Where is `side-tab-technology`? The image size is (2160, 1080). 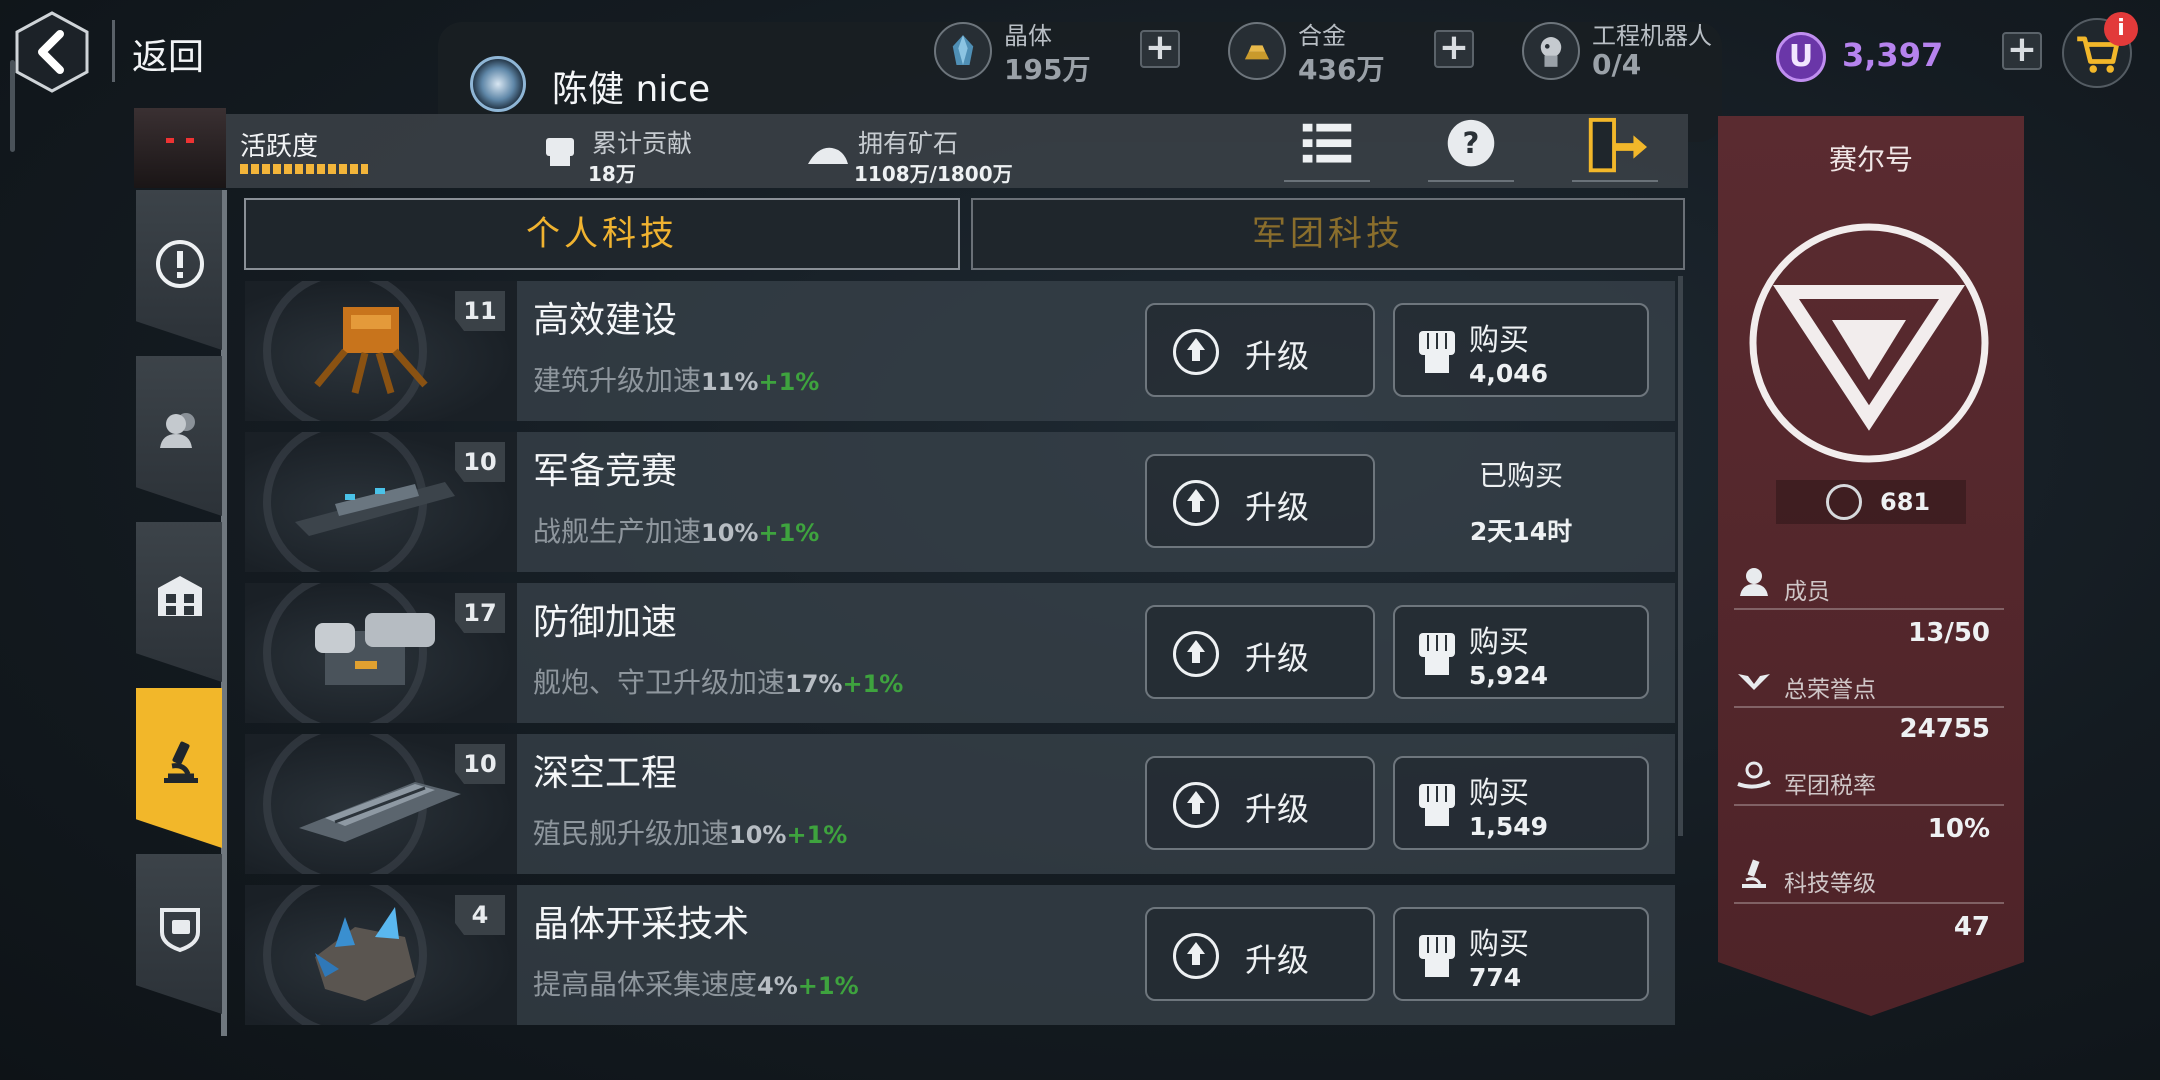 side-tab-technology is located at coordinates (179, 768).